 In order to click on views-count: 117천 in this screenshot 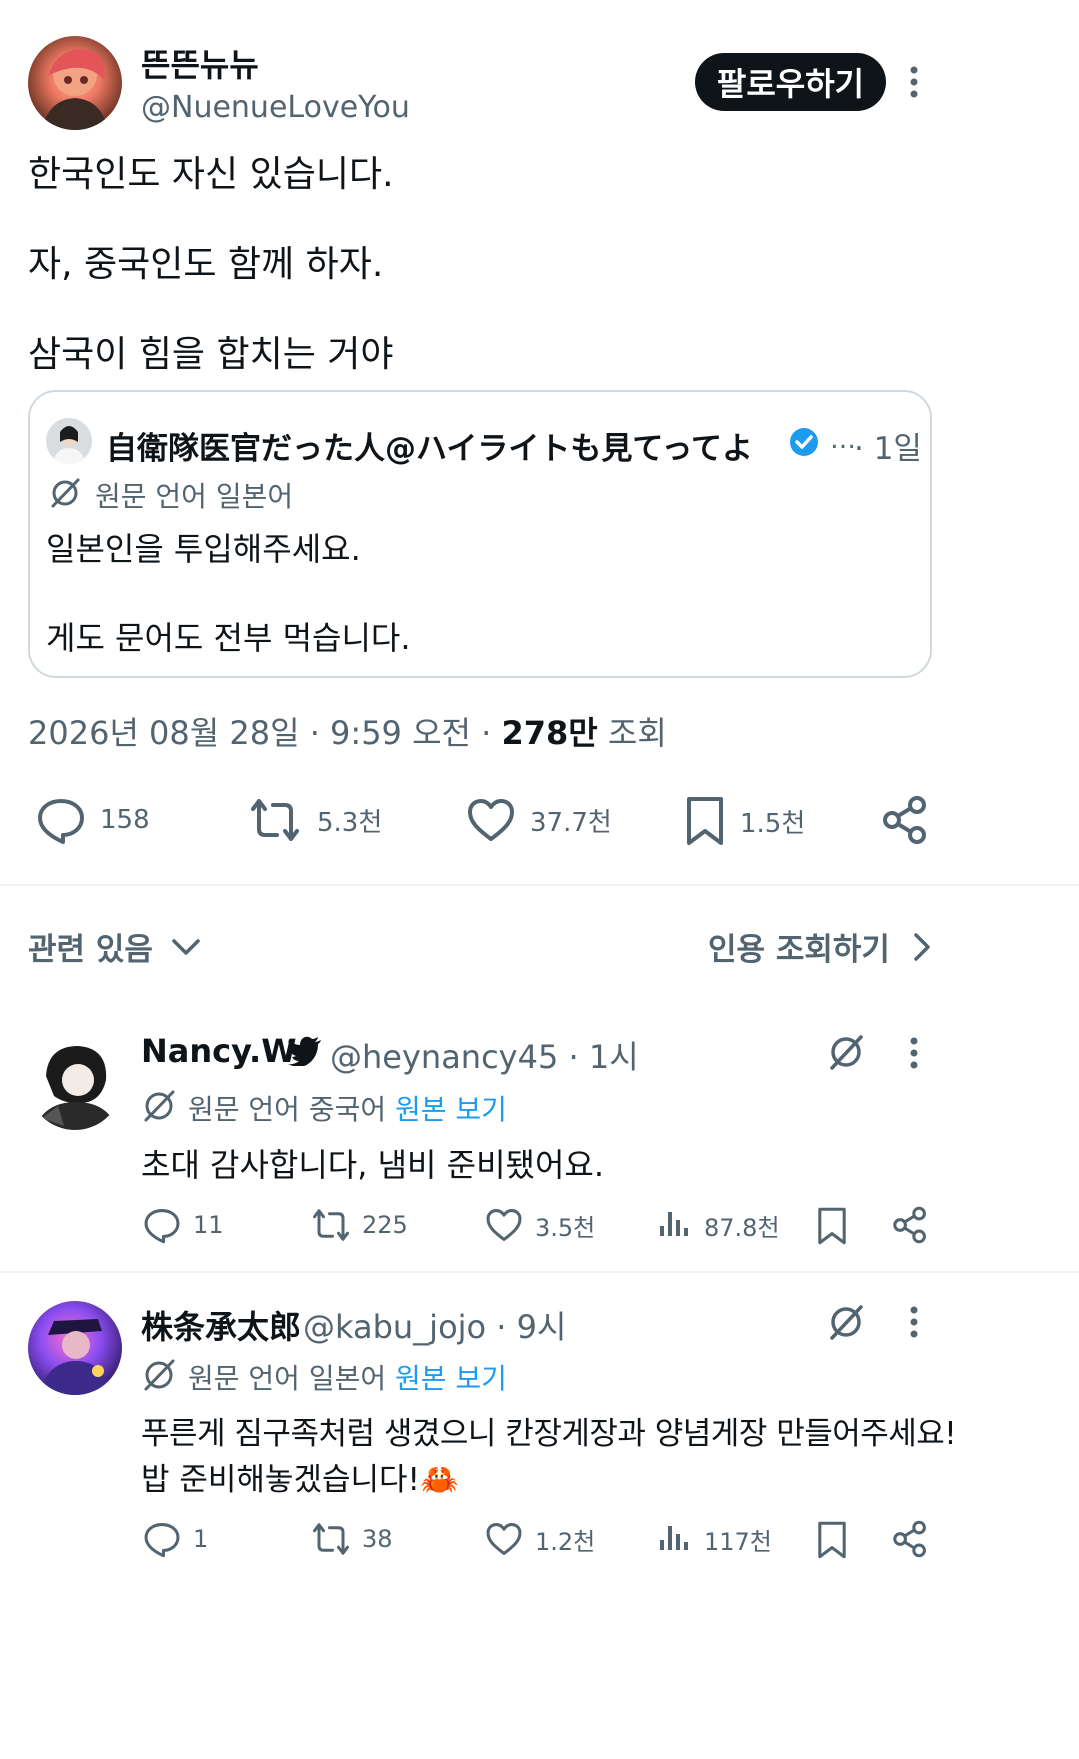, I will do `click(738, 1541)`.